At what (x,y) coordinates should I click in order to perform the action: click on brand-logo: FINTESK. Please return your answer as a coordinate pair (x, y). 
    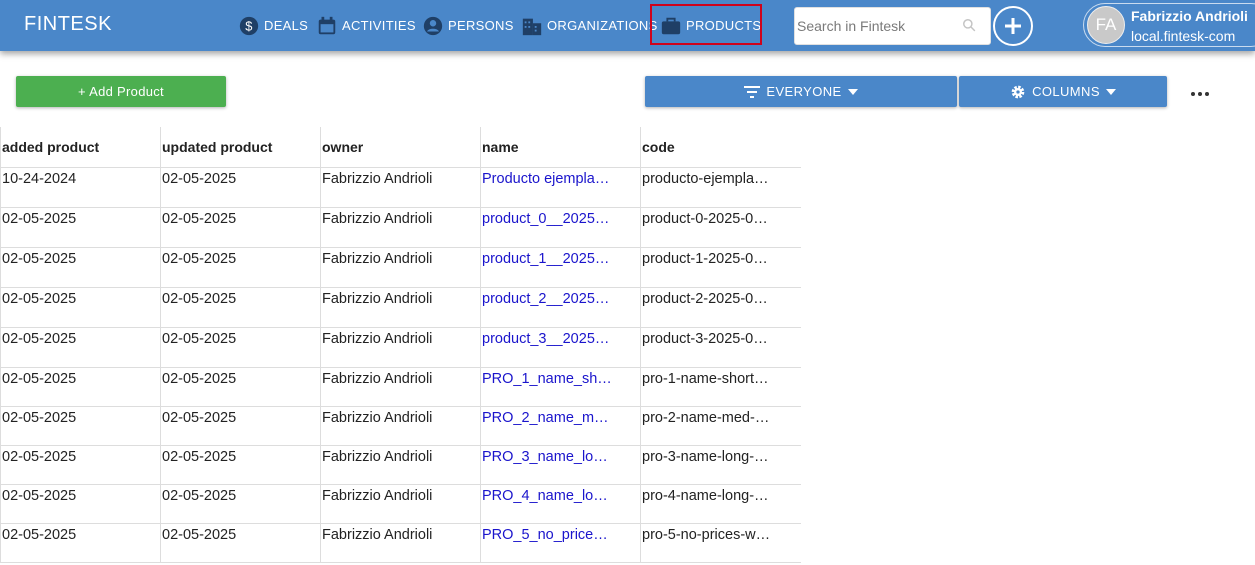
    Looking at the image, I should click on (68, 24).